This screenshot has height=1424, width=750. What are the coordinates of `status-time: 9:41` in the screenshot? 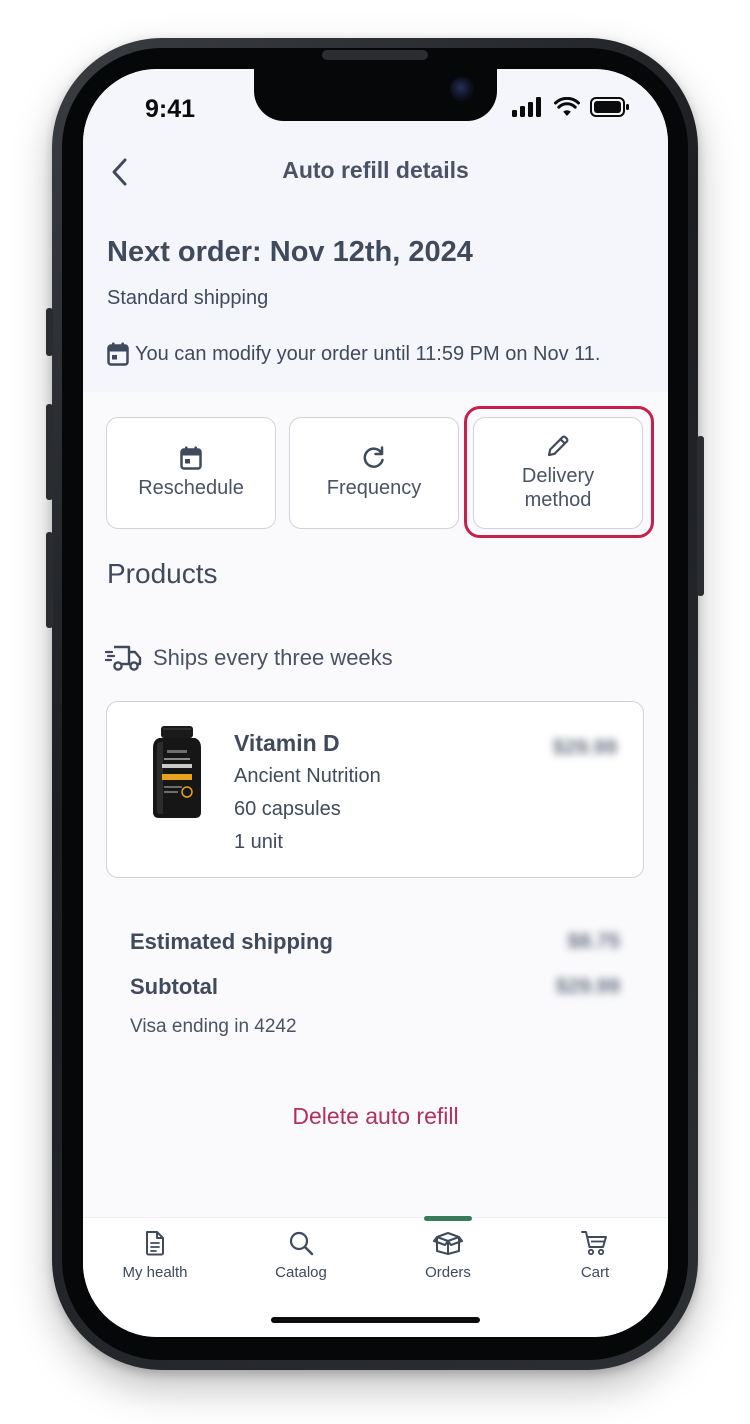 It's located at (170, 109).